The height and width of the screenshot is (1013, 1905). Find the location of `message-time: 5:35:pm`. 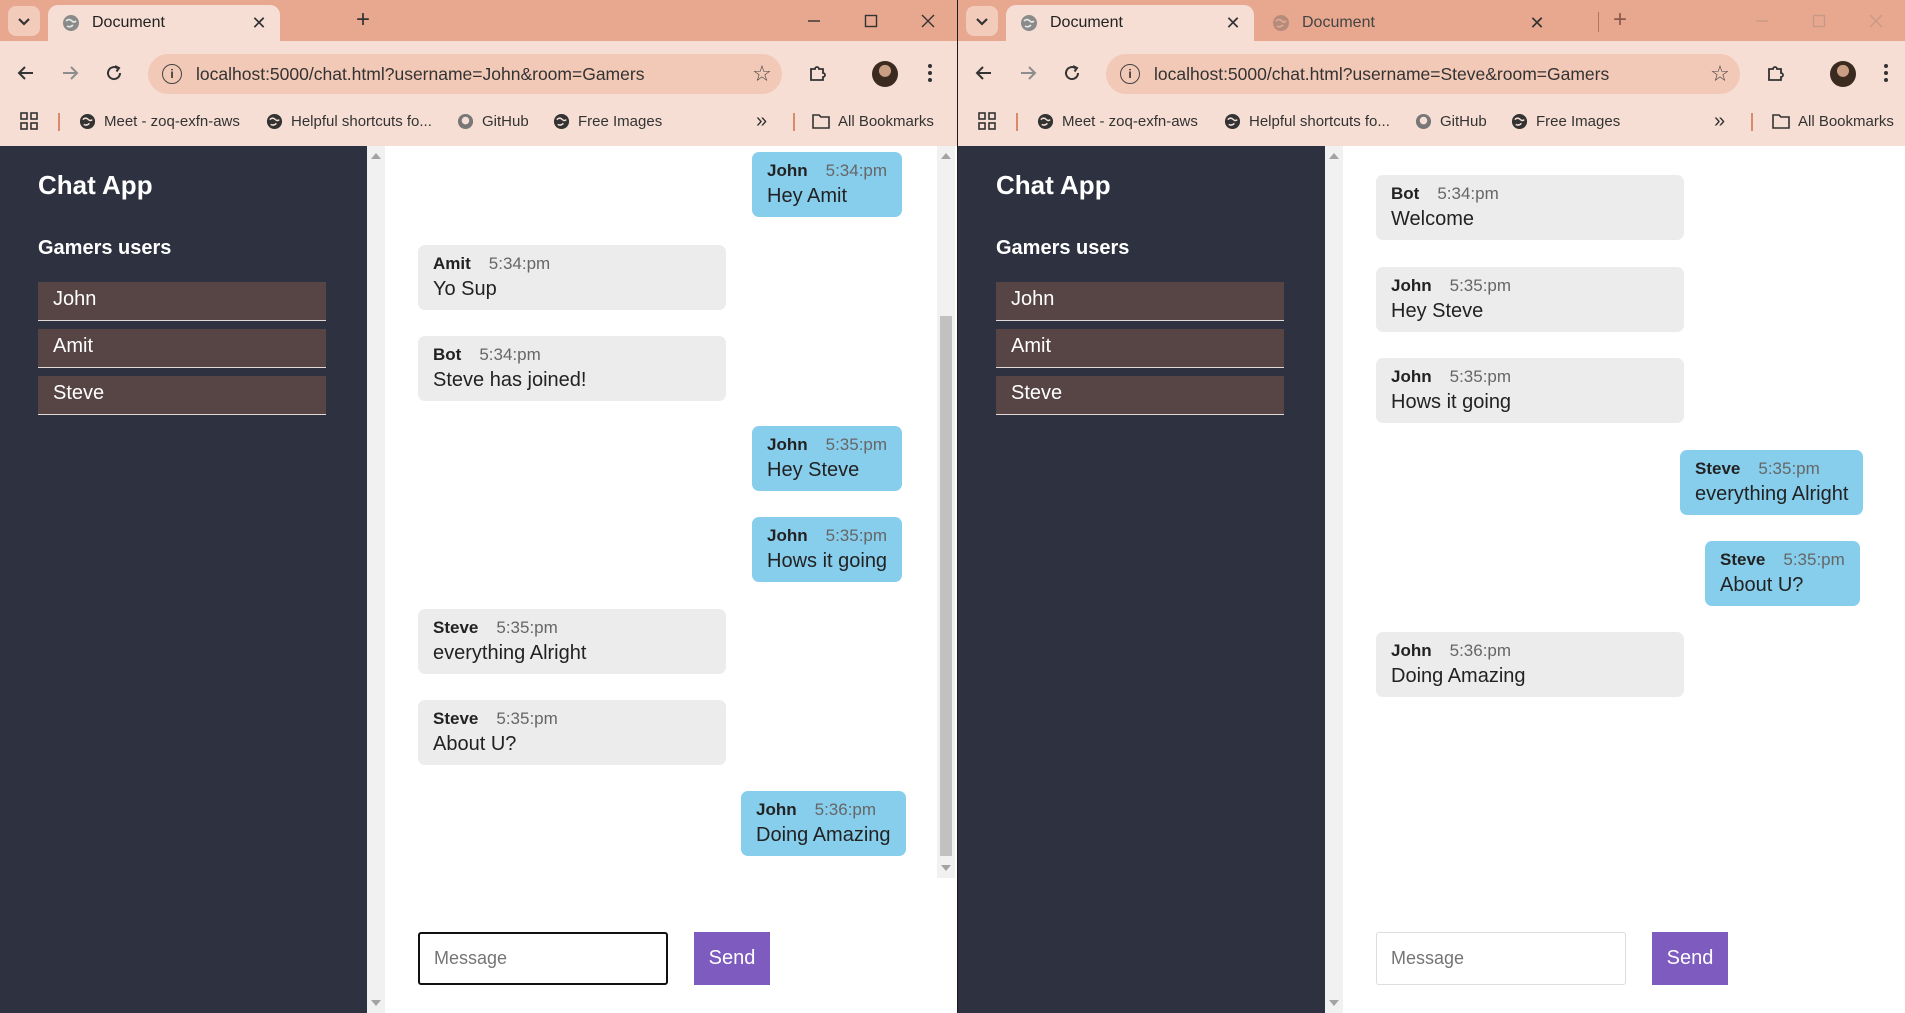

message-time: 5:35:pm is located at coordinates (527, 627).